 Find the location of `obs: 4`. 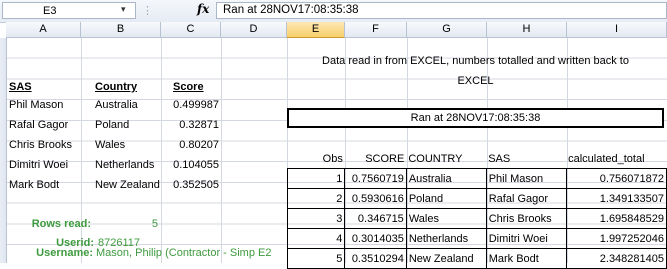

obs: 4 is located at coordinates (316, 238).